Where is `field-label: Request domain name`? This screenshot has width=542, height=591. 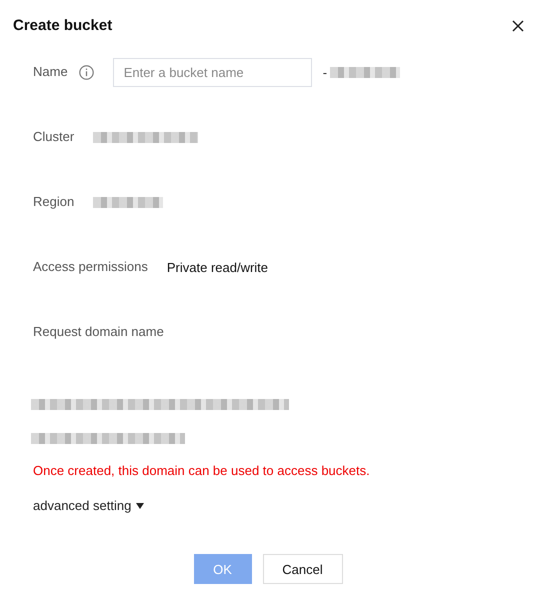
field-label: Request domain name is located at coordinates (98, 332).